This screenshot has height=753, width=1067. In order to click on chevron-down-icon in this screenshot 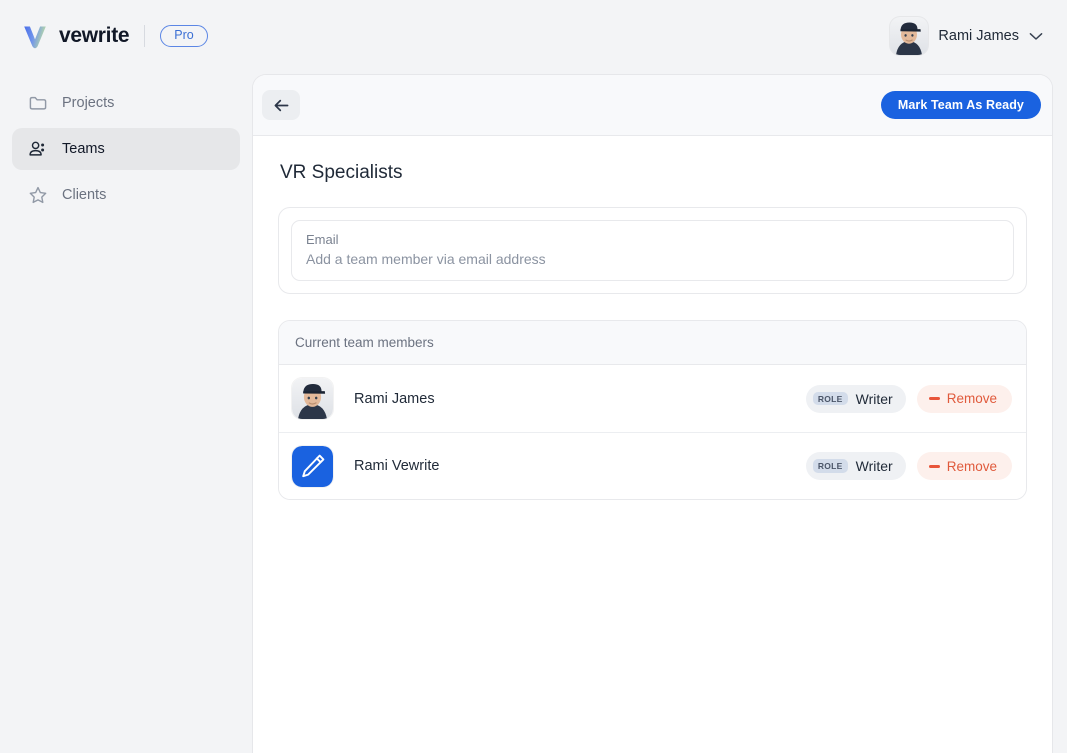, I will do `click(1036, 36)`.